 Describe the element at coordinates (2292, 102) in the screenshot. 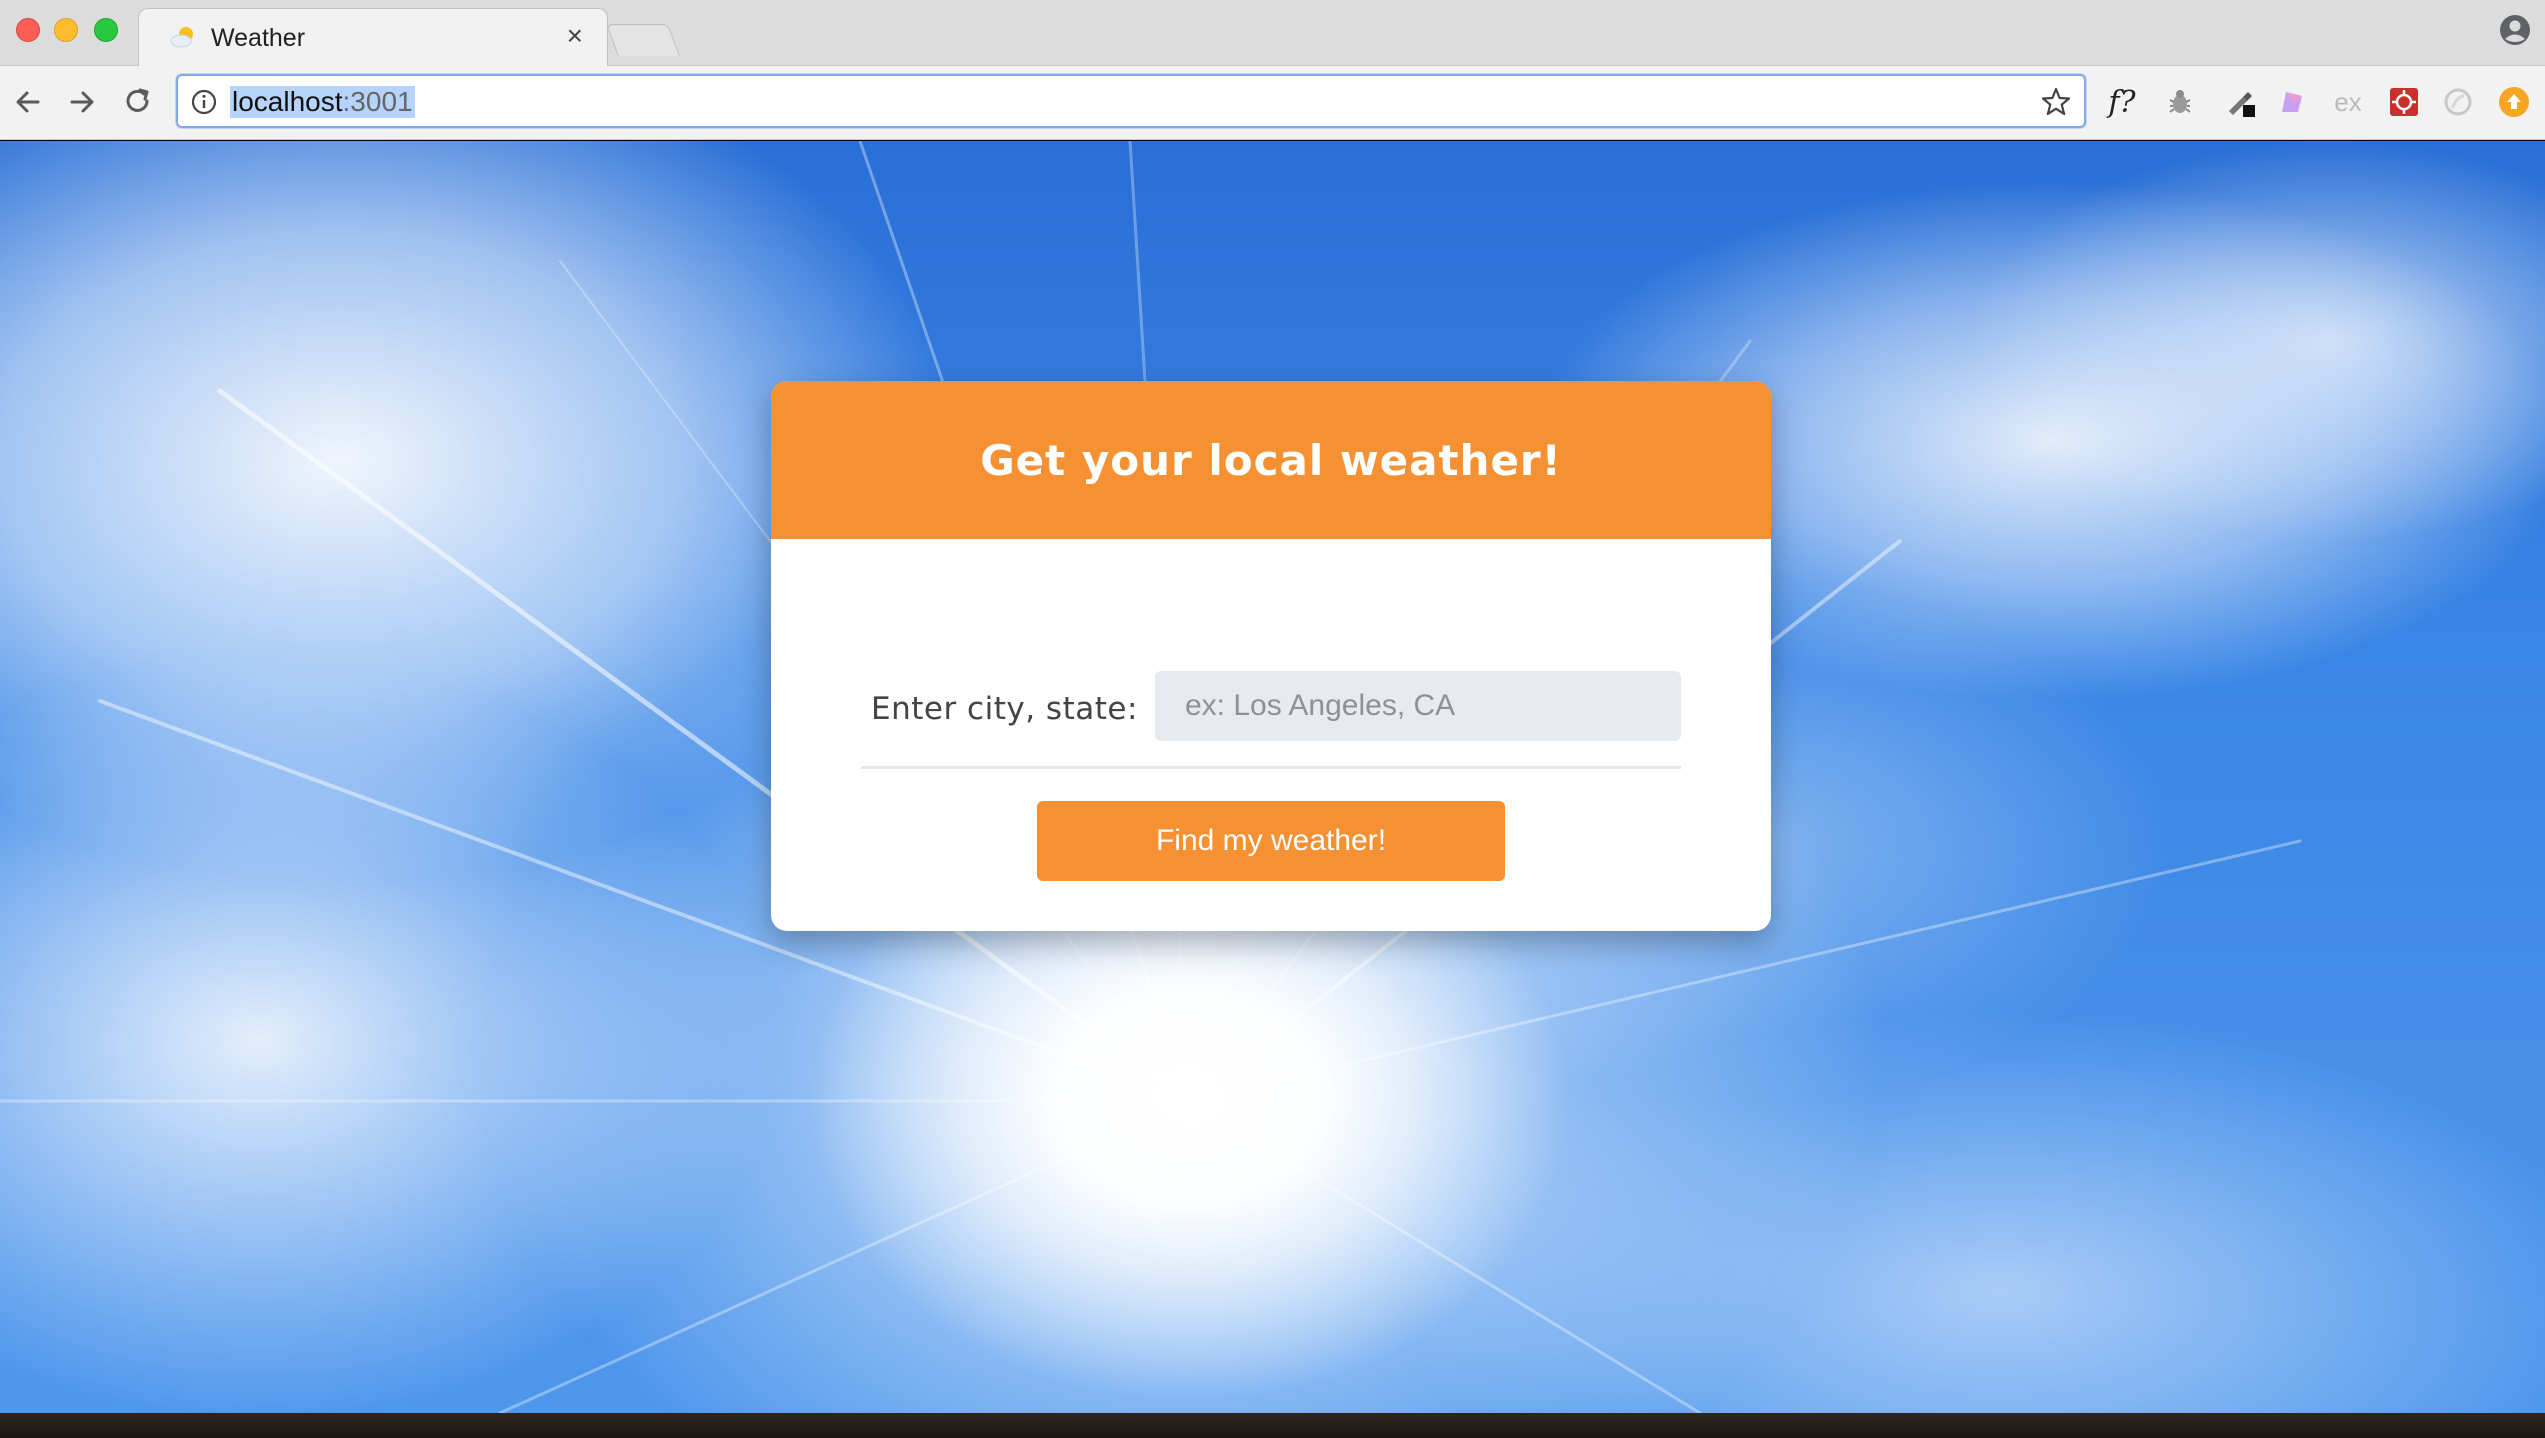

I see `pink-extension-icon` at that location.